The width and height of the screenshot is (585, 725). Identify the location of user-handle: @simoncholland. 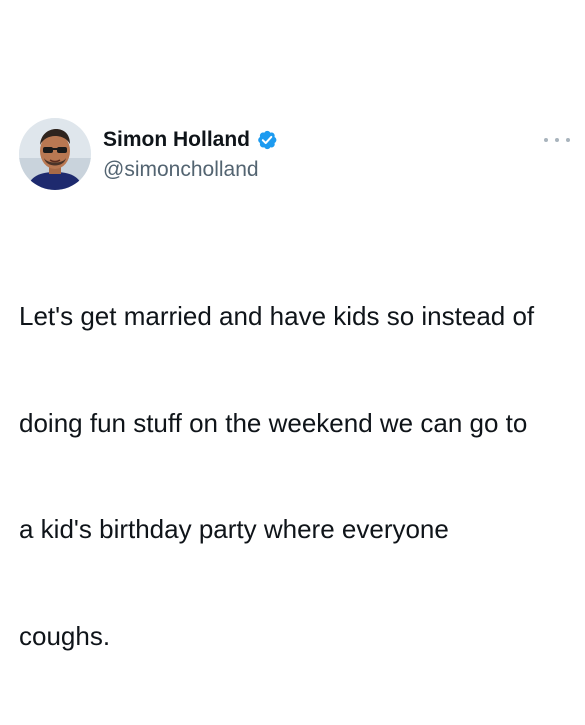
(181, 170).